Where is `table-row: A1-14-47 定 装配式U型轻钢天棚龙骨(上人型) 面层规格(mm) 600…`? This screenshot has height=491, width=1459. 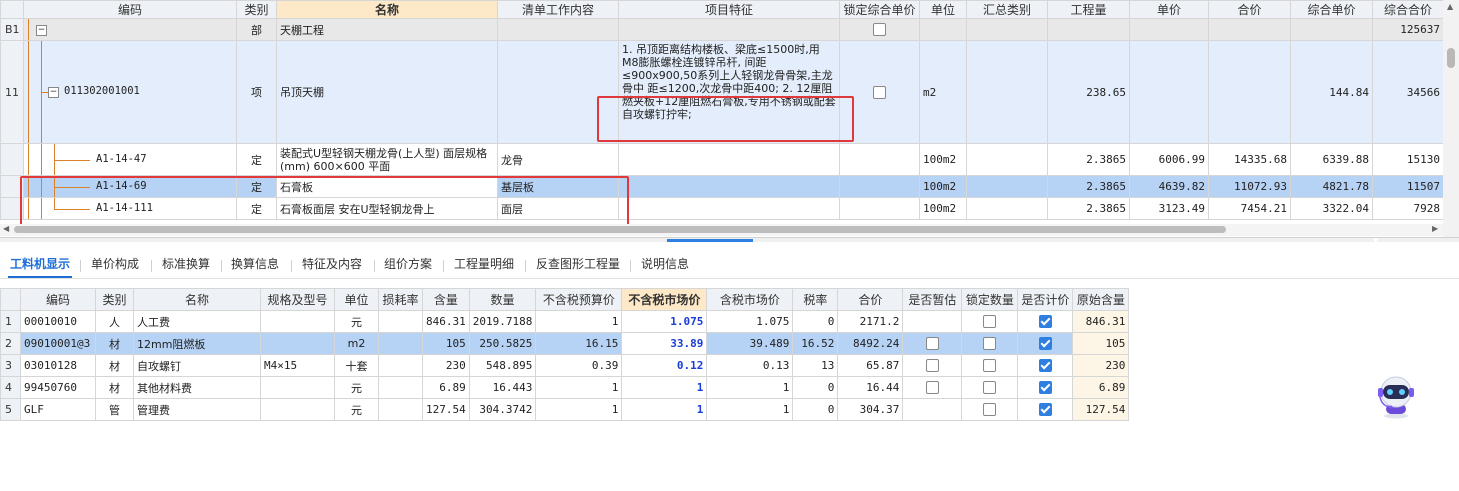 table-row: A1-14-47 定 装配式U型轻钢天棚龙骨(上人型) 面层规格(mm) 600… is located at coordinates (721, 159).